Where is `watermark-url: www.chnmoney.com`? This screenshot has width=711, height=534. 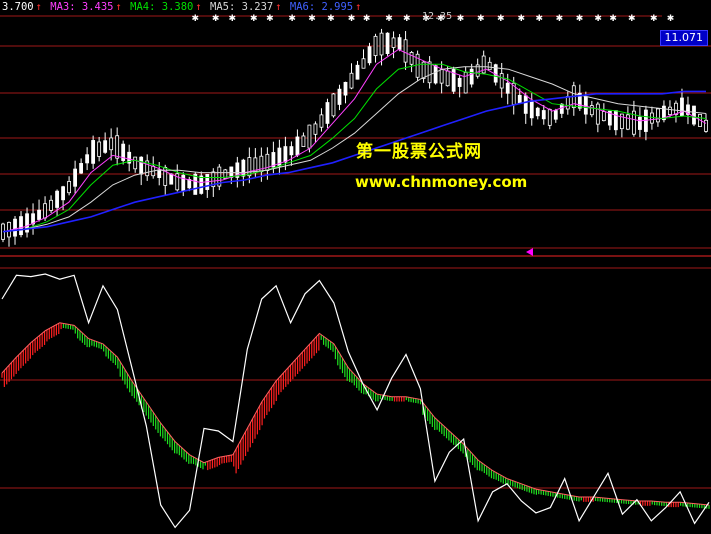 watermark-url: www.chnmoney.com is located at coordinates (441, 182).